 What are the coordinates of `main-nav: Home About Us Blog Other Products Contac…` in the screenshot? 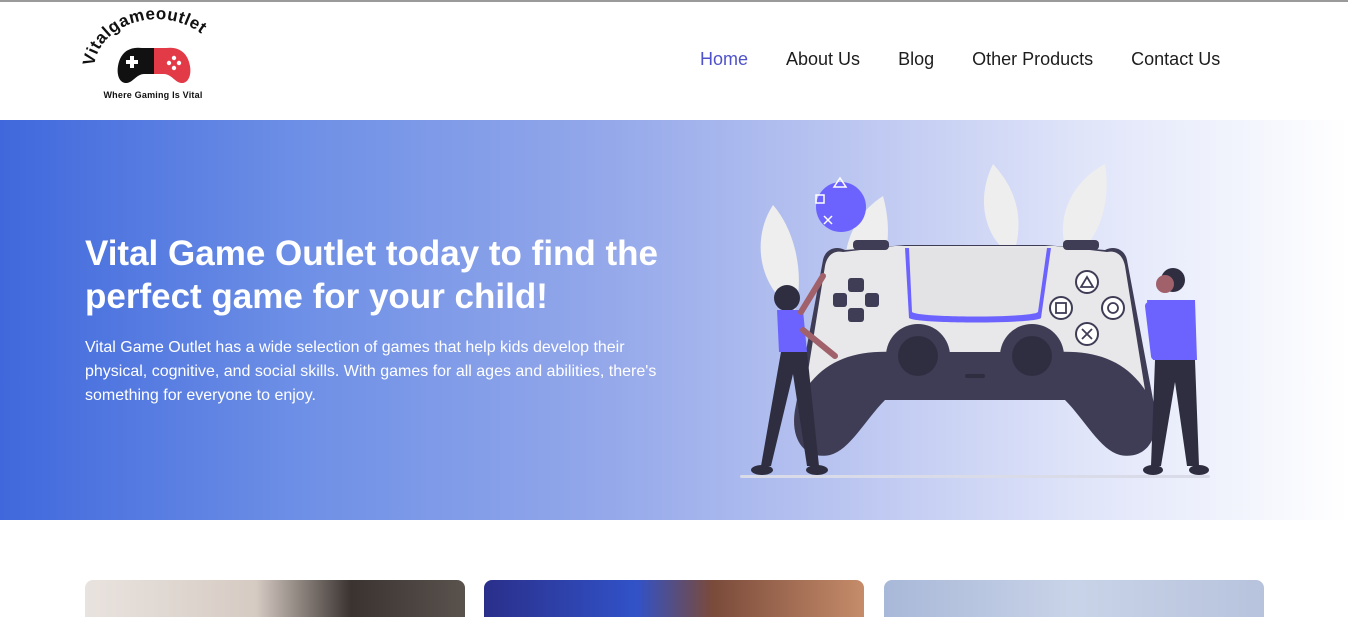 It's located at (960, 59).